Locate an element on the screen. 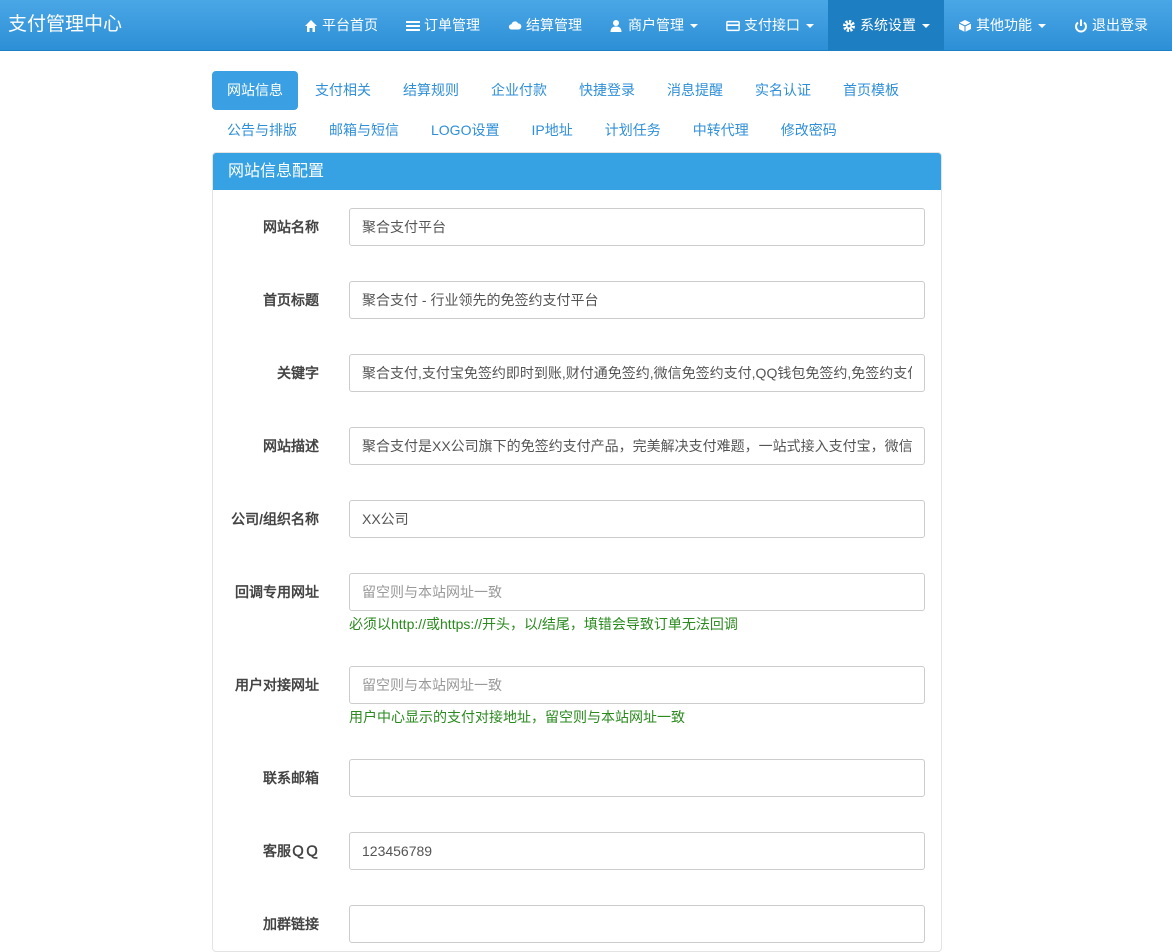 This screenshot has width=1172, height=952. callback-url-label: 回调专用网址 is located at coordinates (277, 592).